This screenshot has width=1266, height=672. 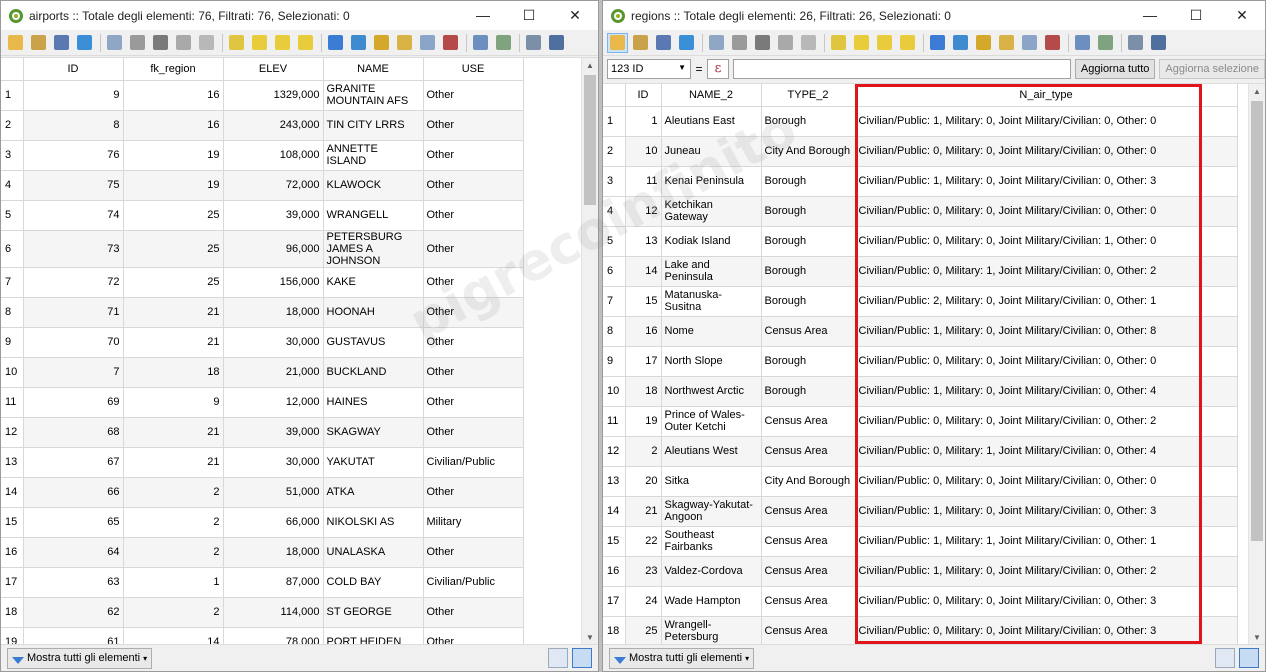 I want to click on table-cell: TIN CITY LRRS, so click(x=373, y=125).